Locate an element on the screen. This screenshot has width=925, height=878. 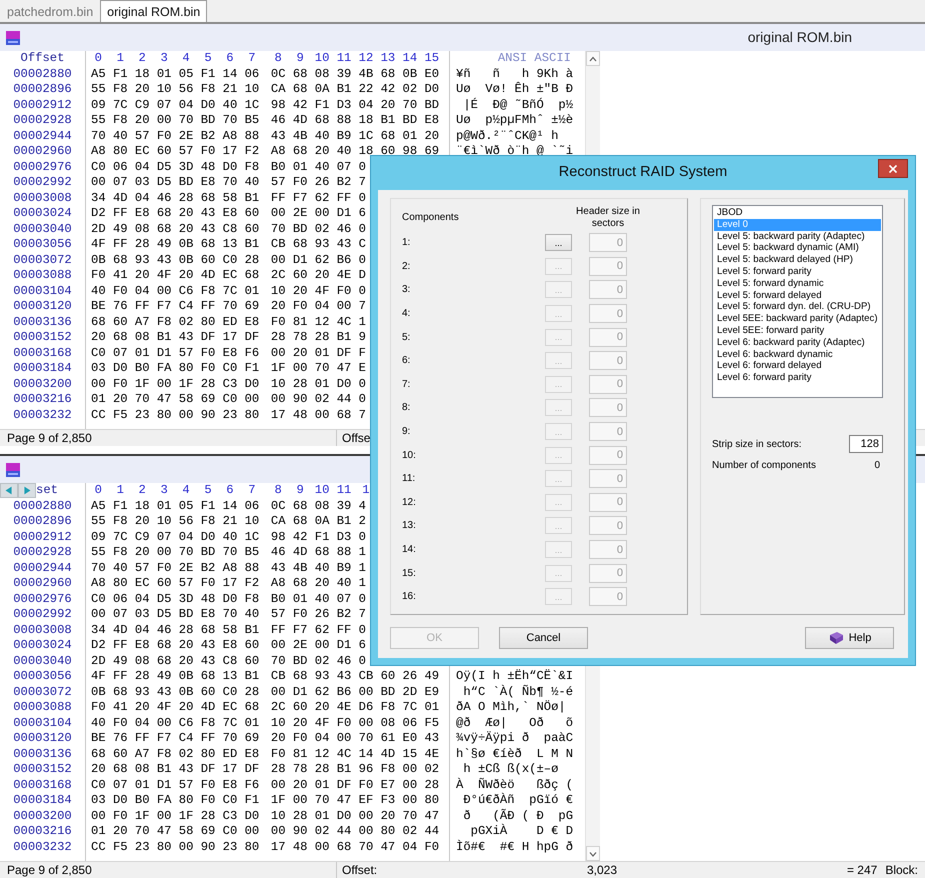
ascii-text: Uø Vø! Êh ±"B Ð is located at coordinates (515, 89).